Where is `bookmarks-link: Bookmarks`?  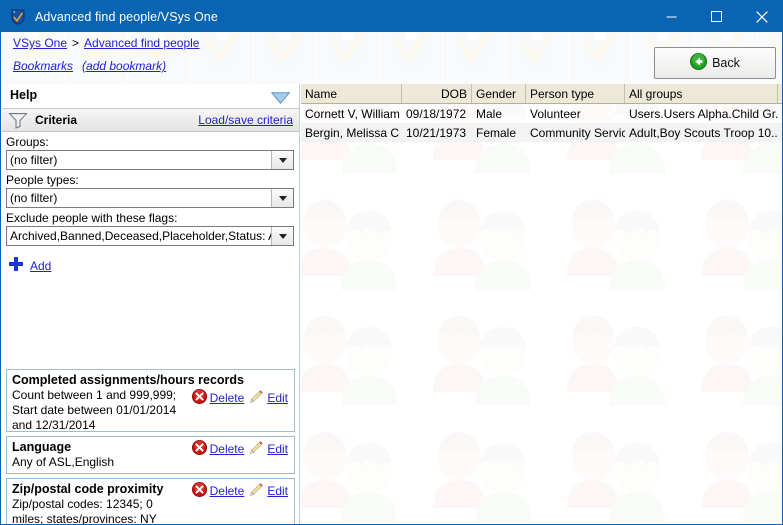 bookmarks-link: Bookmarks is located at coordinates (43, 66).